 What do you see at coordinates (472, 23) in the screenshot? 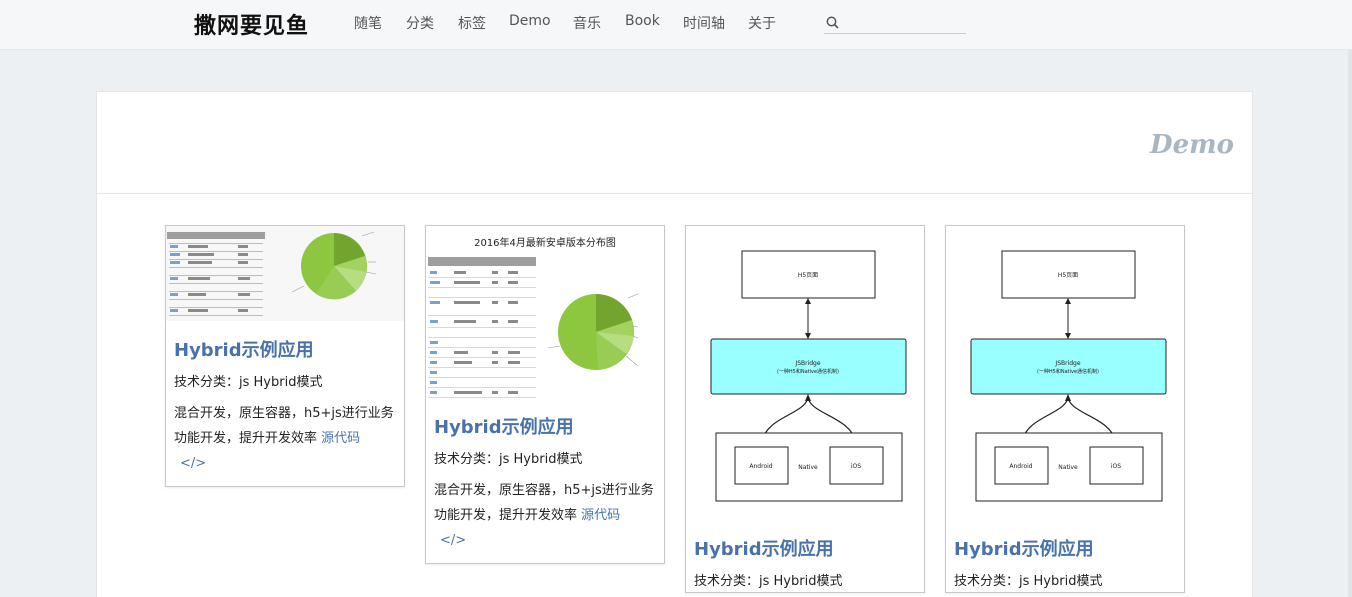
I see `nav-item-tags: 标签` at bounding box center [472, 23].